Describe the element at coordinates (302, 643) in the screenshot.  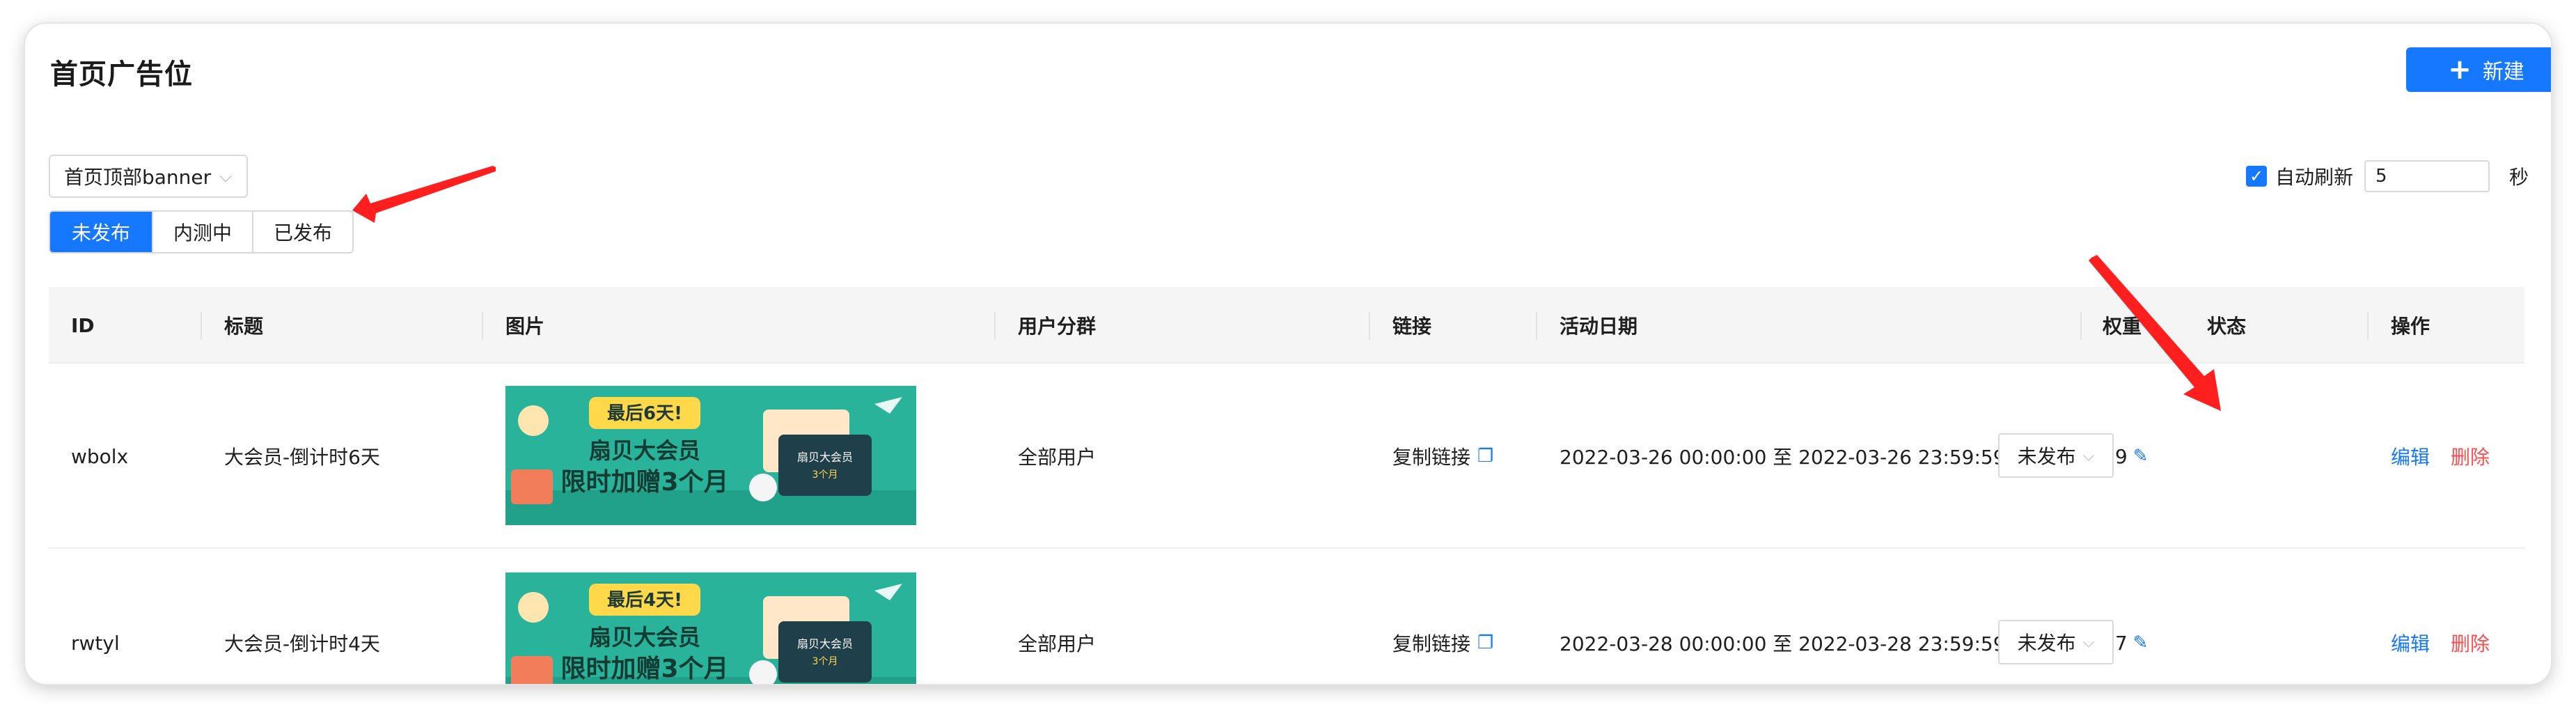
I see `cell-title: 大会员-倒计时4天` at that location.